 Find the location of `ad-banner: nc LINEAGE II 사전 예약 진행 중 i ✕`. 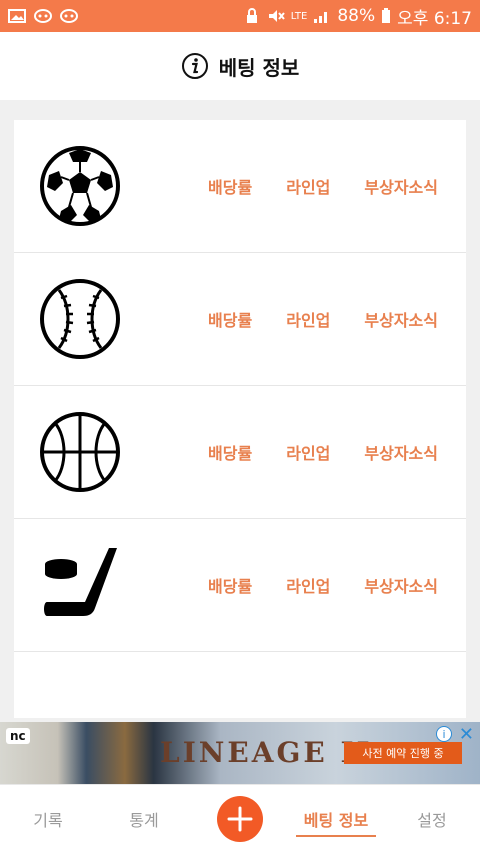

ad-banner: nc LINEAGE II 사전 예약 진행 중 i ✕ is located at coordinates (240, 753).